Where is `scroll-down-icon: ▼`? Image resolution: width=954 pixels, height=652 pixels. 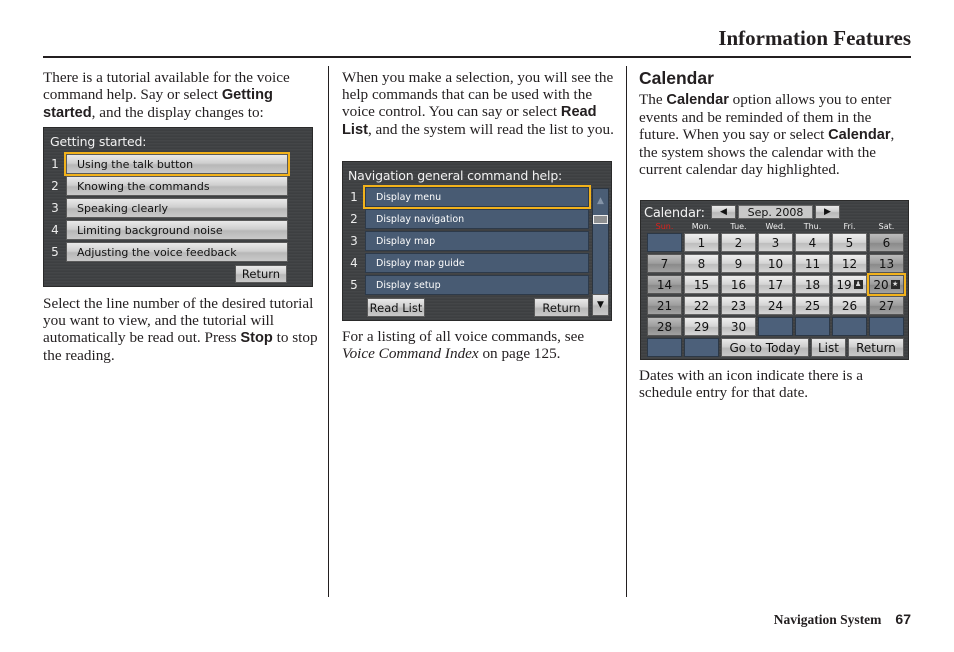
scroll-down-icon: ▼ is located at coordinates (600, 305).